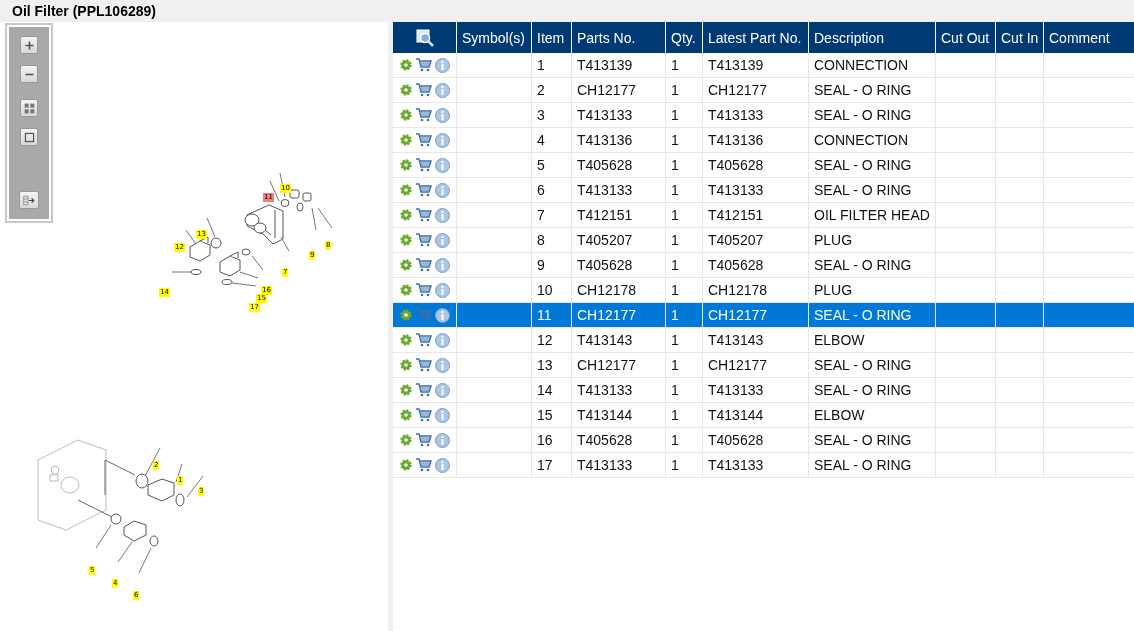  What do you see at coordinates (618, 37) in the screenshot?
I see `column-header: Parts No.` at bounding box center [618, 37].